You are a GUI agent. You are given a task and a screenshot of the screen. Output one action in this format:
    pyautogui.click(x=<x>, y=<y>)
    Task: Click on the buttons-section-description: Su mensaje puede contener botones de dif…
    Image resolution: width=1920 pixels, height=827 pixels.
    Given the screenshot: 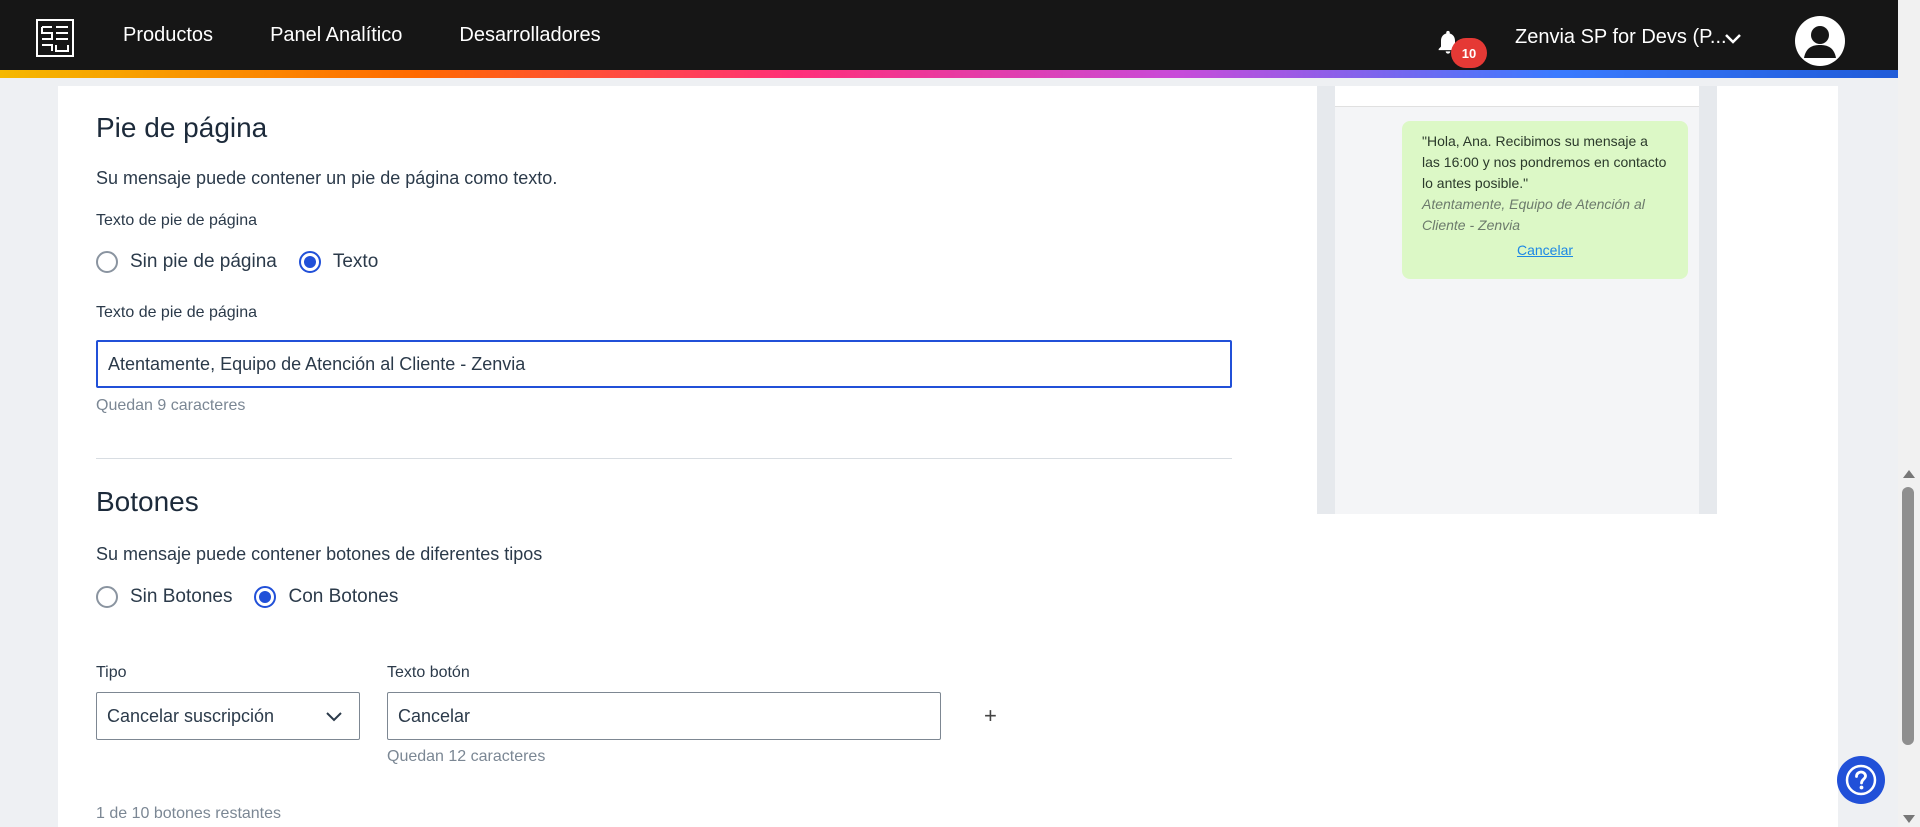 What is the action you would take?
    pyautogui.click(x=319, y=554)
    